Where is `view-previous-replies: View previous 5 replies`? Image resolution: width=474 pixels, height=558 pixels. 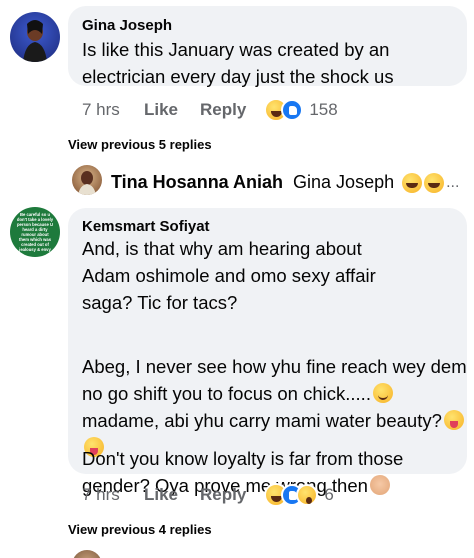
view-previous-replies: View previous 5 replies is located at coordinates (140, 144).